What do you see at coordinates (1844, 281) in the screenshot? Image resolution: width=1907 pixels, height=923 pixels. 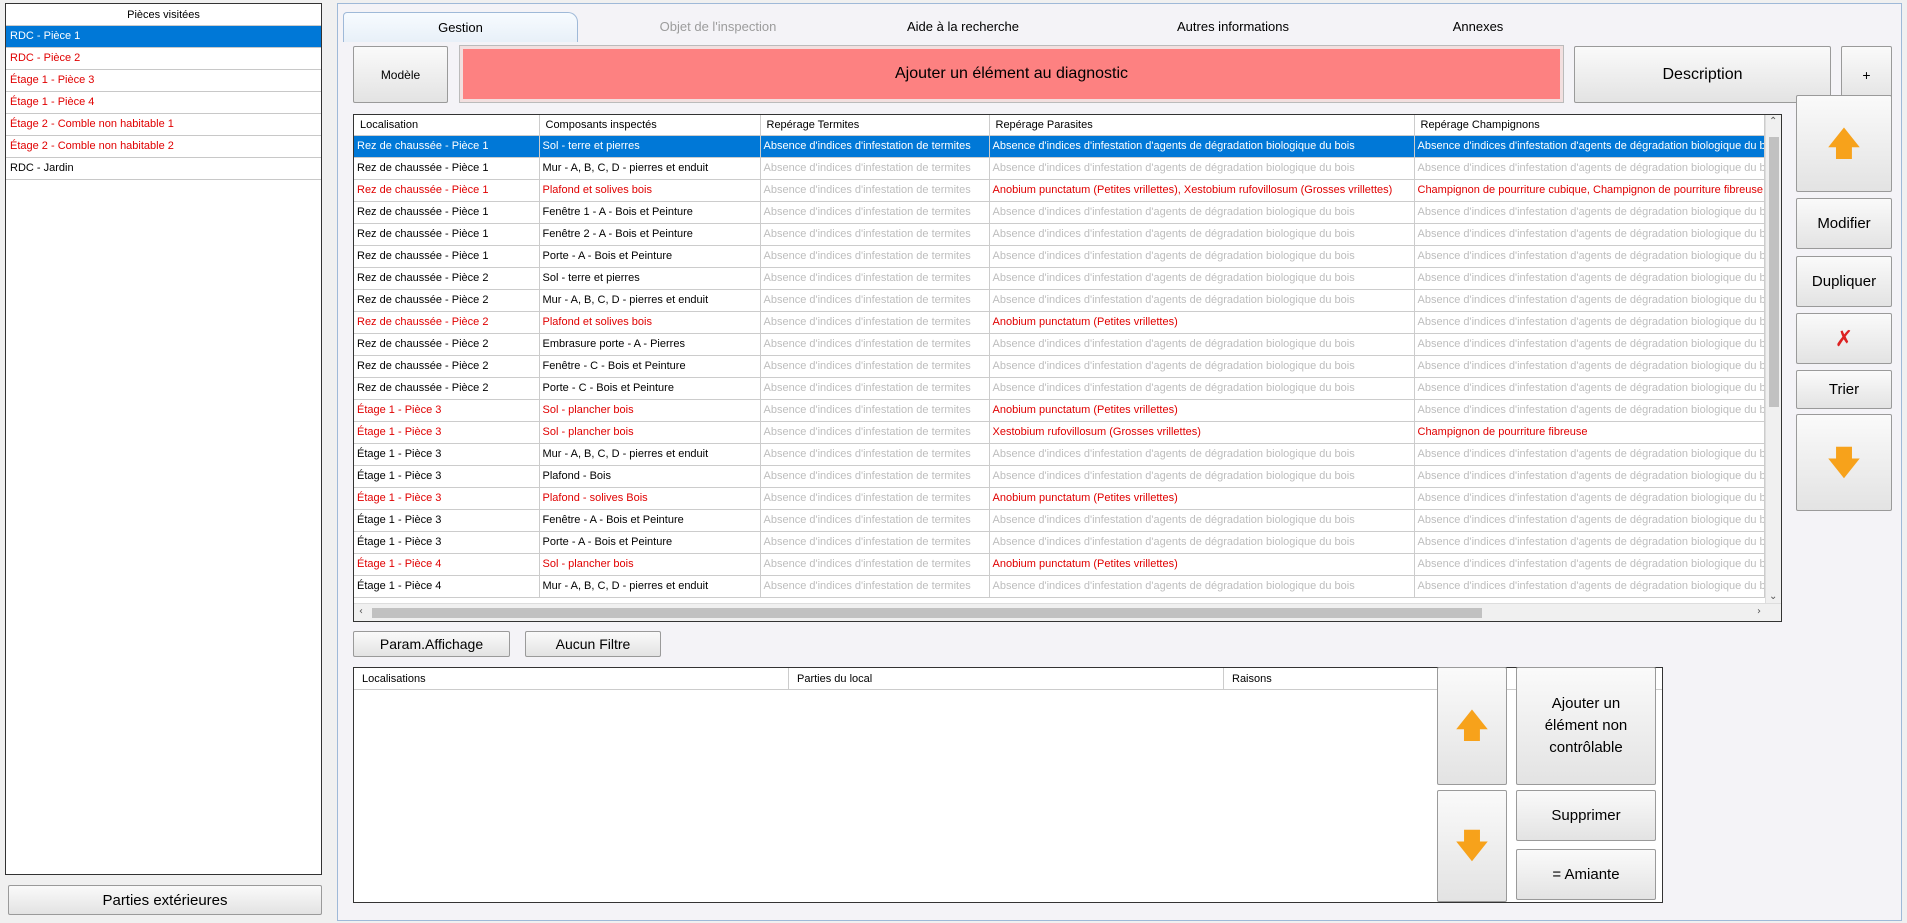 I see `duplicate-button: Dupliquer` at bounding box center [1844, 281].